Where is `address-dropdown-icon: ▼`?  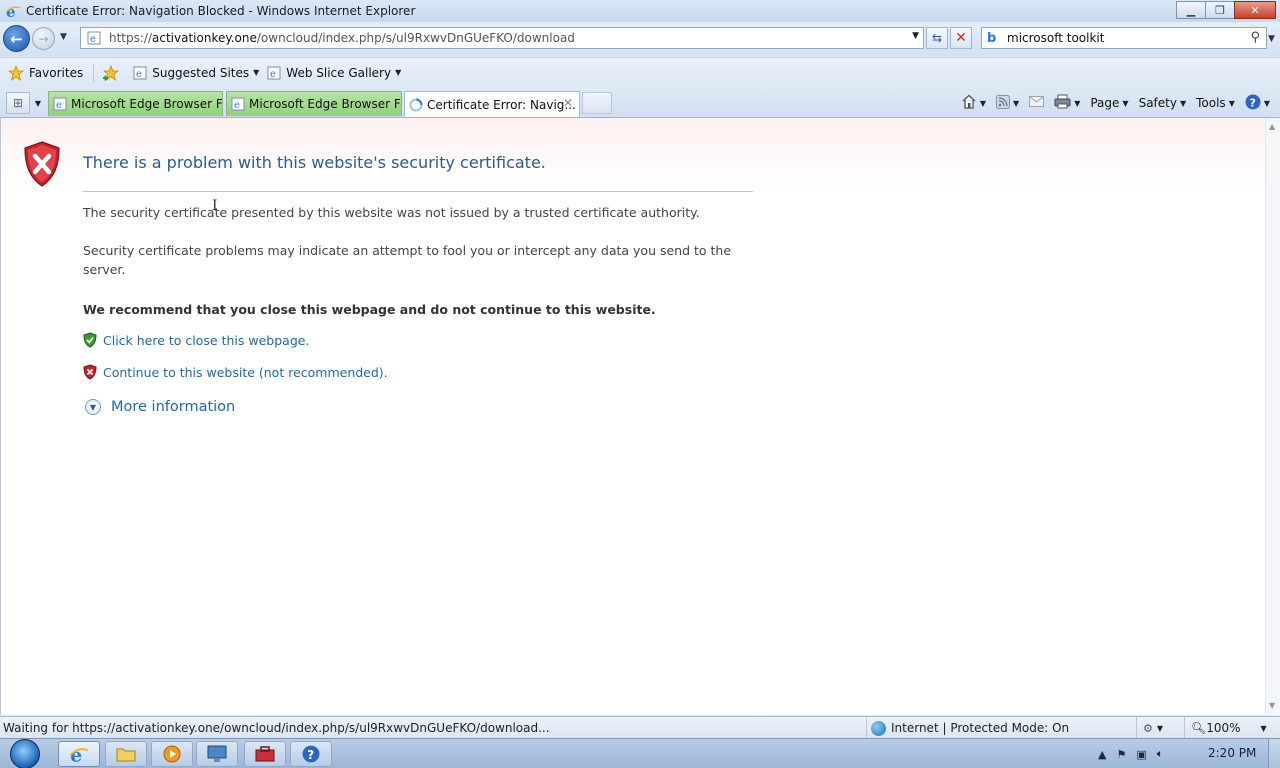 address-dropdown-icon: ▼ is located at coordinates (915, 36).